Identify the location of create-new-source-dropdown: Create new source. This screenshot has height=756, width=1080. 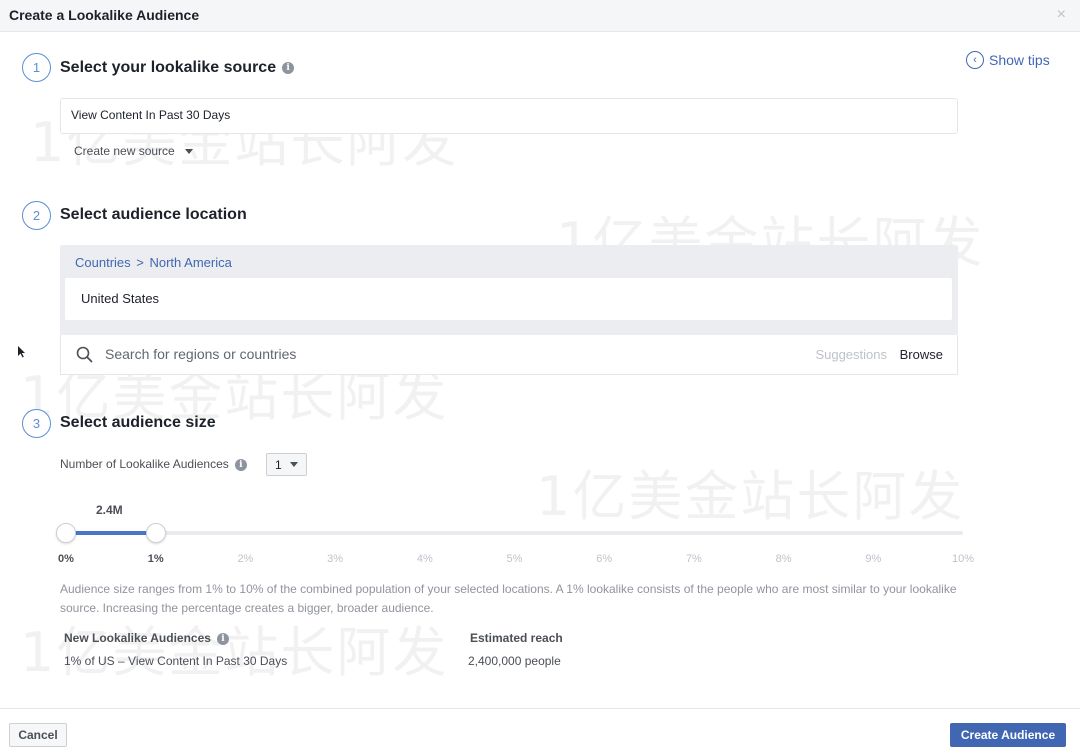
(133, 151).